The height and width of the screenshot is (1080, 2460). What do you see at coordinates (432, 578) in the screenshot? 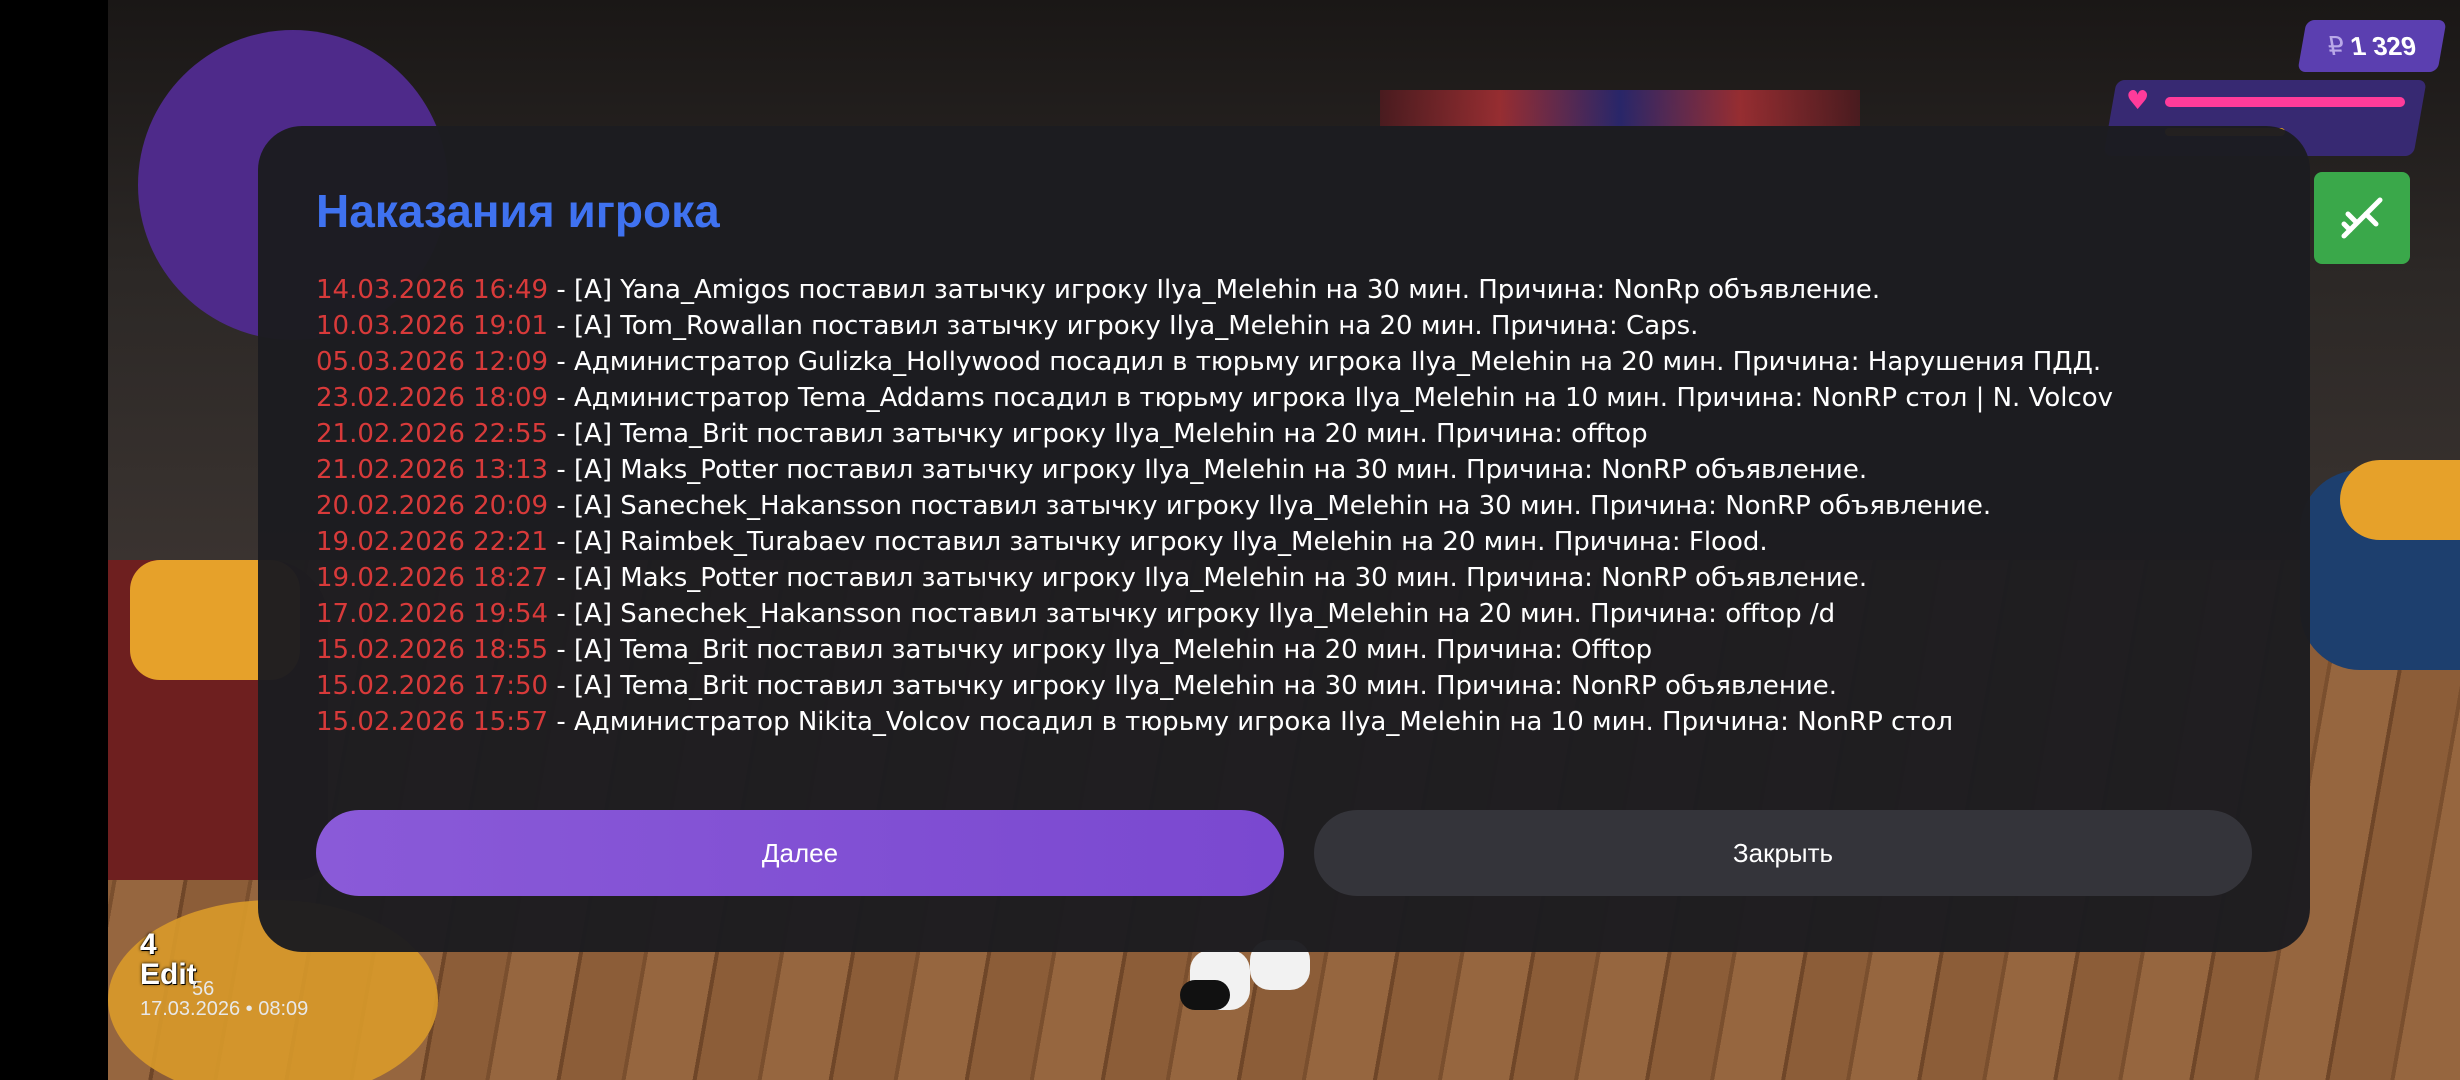
I see `entry-date: 19.02.2026 18:27` at bounding box center [432, 578].